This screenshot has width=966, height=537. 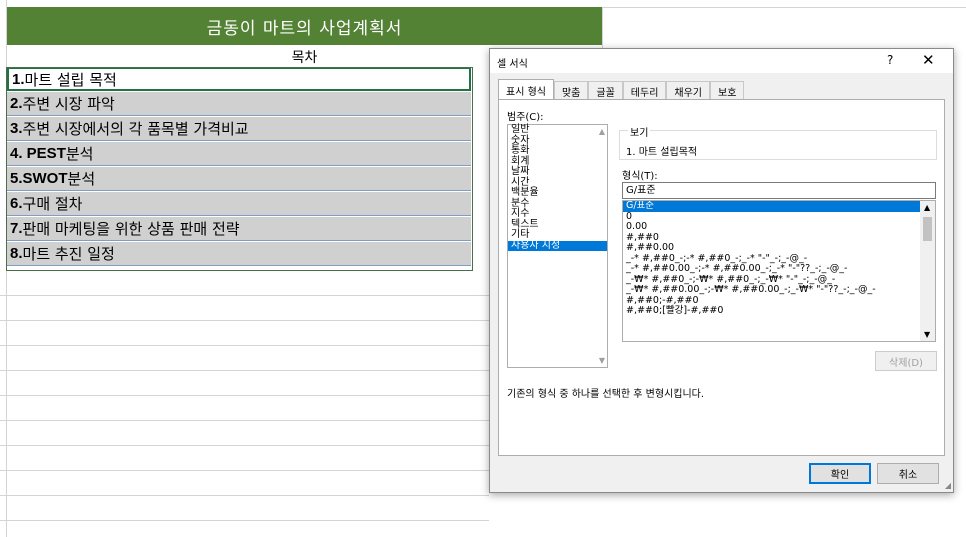 I want to click on sample-group: 보기 1. 마트 설립목적, so click(x=778, y=142).